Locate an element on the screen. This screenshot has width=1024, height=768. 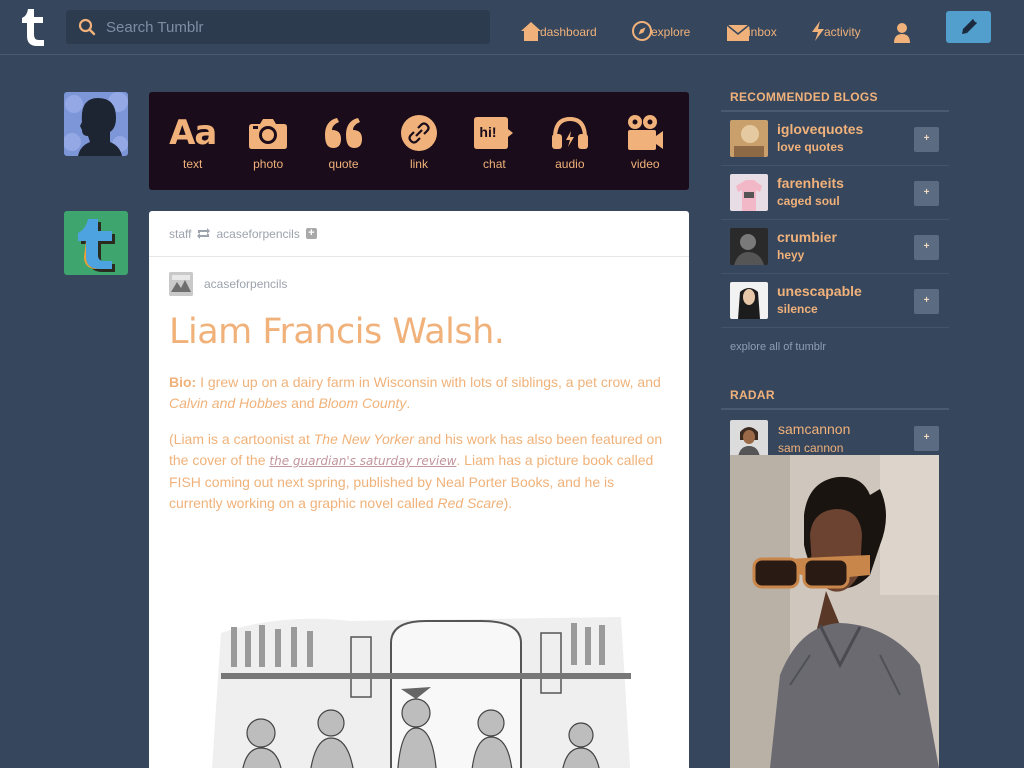
post-type-chat-label: chat is located at coordinates (494, 164).